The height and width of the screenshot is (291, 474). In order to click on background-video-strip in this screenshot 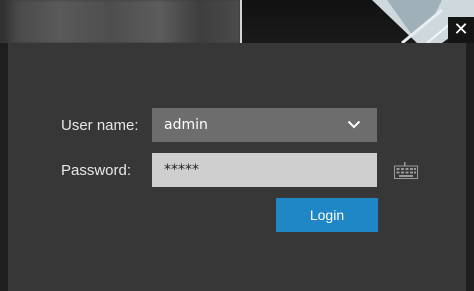, I will do `click(237, 21)`.